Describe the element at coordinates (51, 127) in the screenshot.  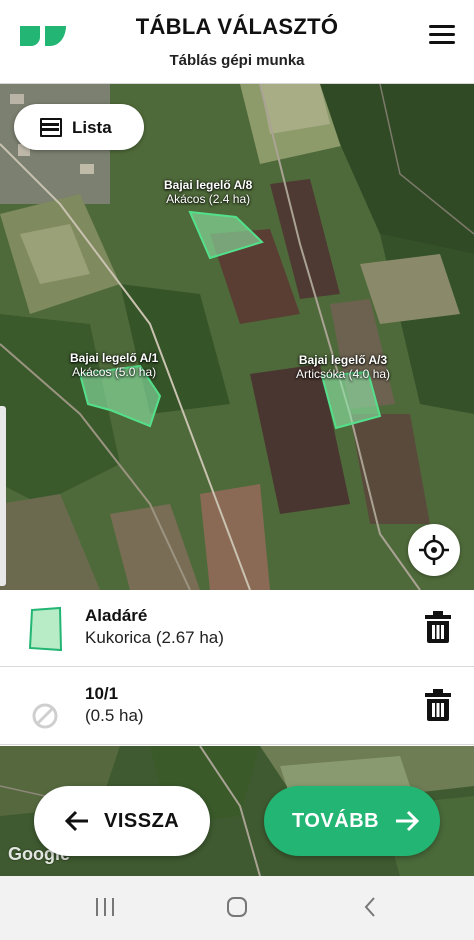
I see `list-icon` at that location.